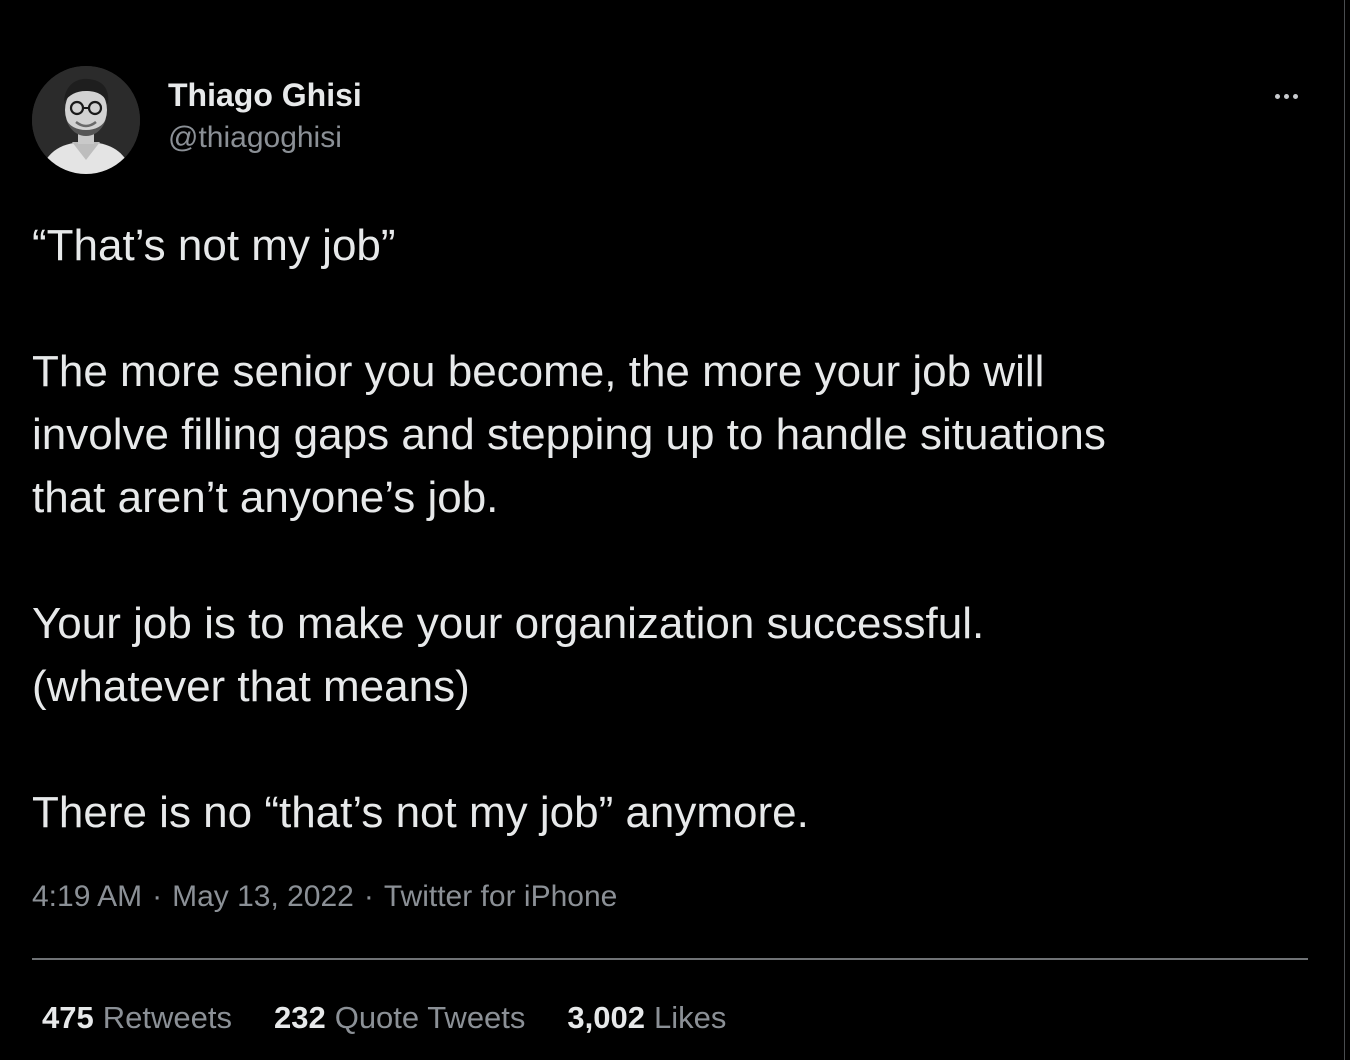 The height and width of the screenshot is (1060, 1350). I want to click on more-horizontal-icon, so click(1277, 96).